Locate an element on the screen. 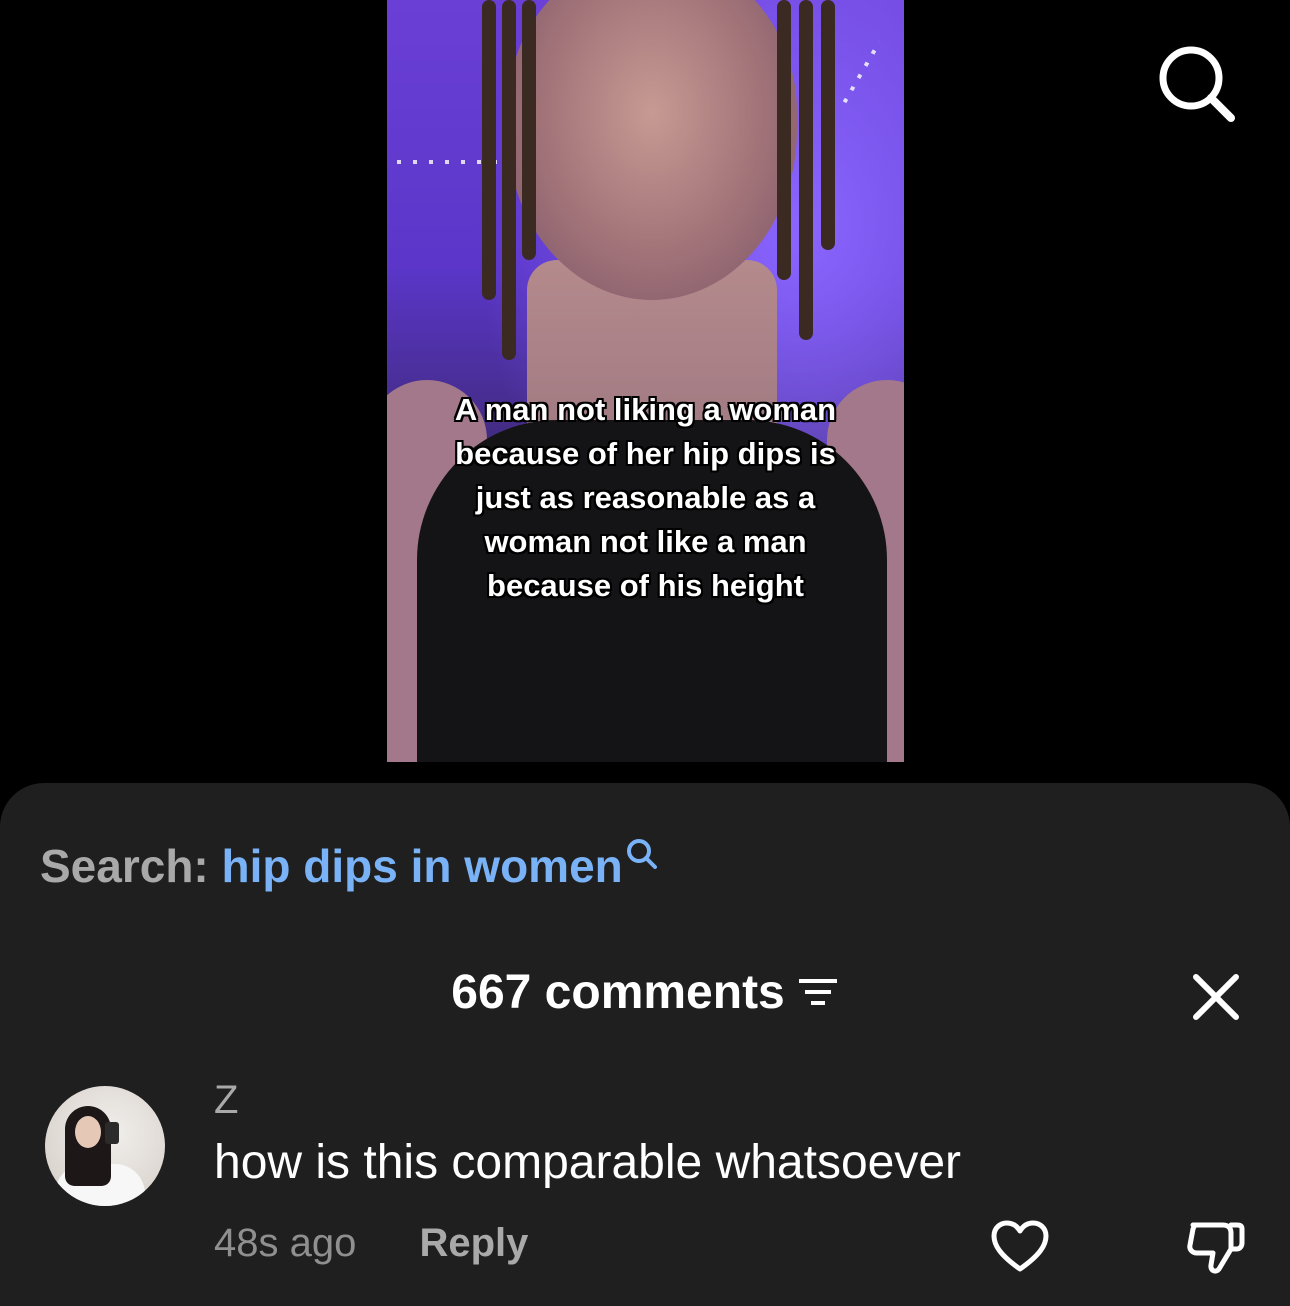 This screenshot has width=1290, height=1306. comment-count-header: 667 comments is located at coordinates (645, 992).